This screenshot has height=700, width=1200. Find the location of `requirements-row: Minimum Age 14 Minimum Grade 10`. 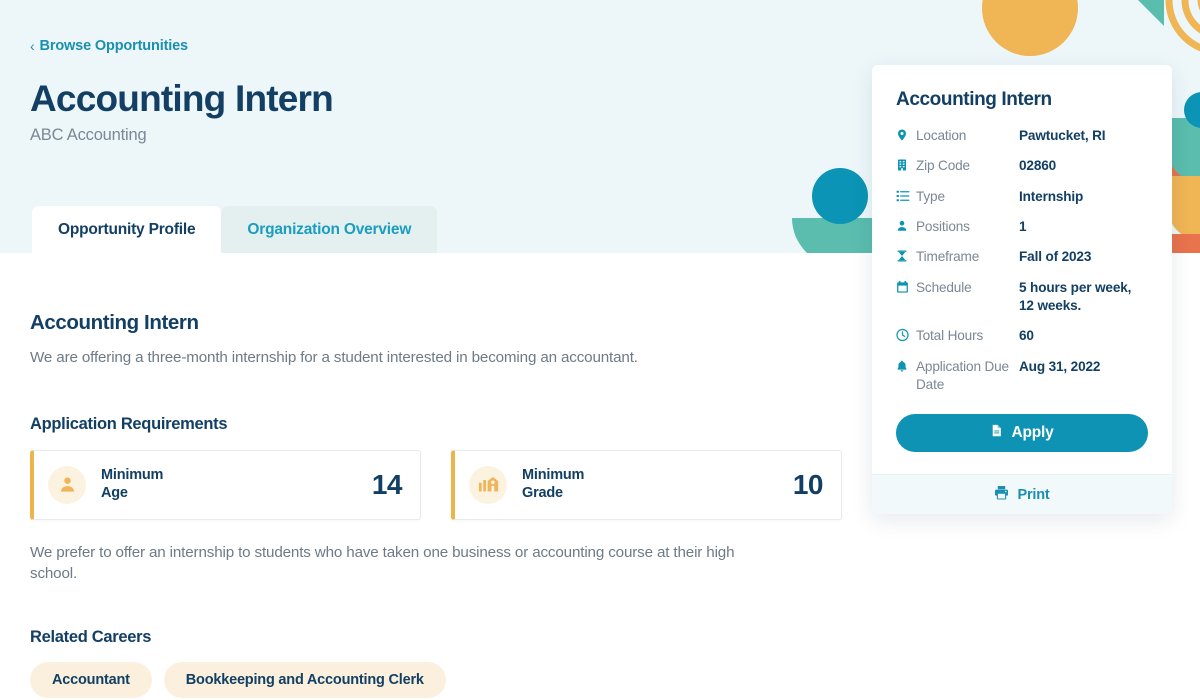

requirements-row: Minimum Age 14 Minimum Grade 10 is located at coordinates (436, 484).